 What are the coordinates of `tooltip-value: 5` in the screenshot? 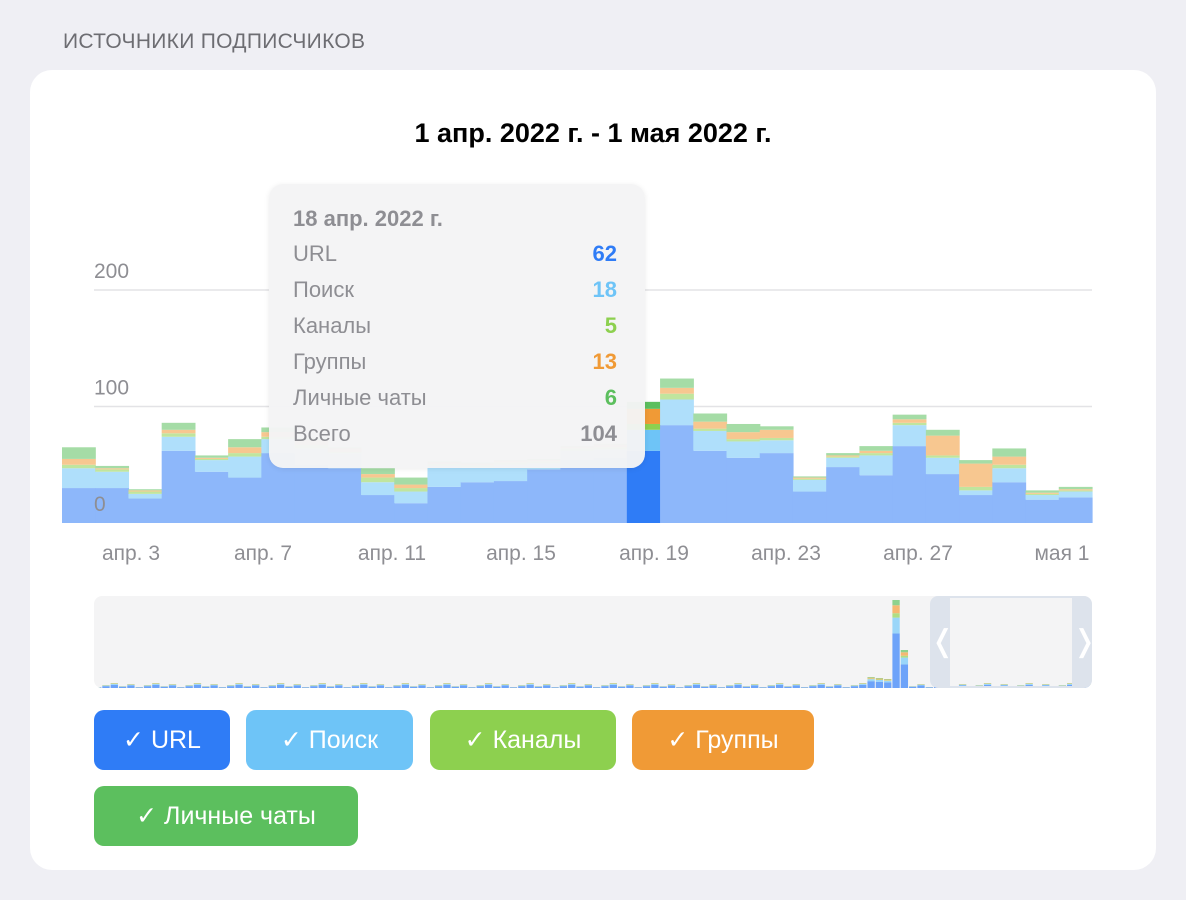 It's located at (610, 325).